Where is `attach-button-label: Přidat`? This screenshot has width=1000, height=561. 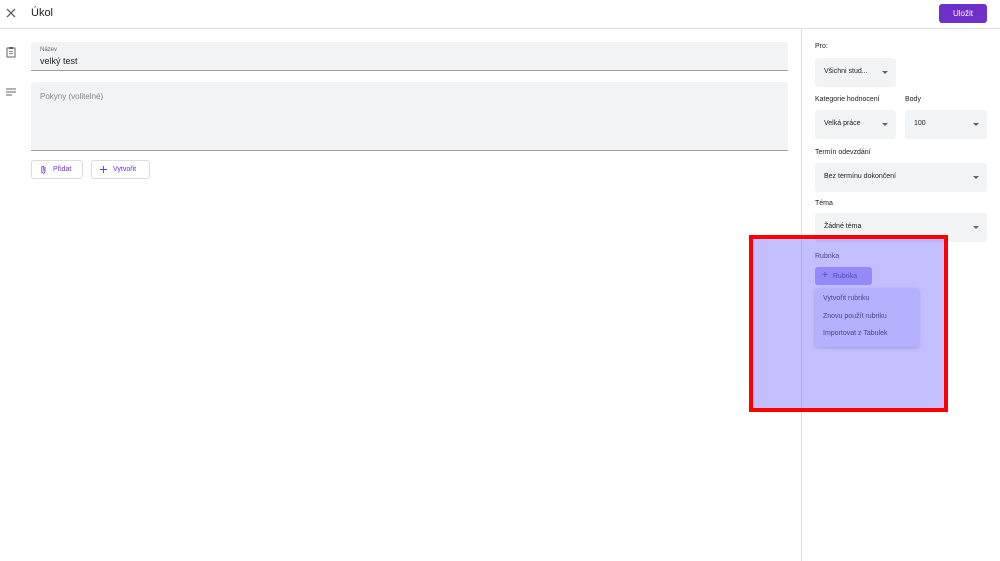
attach-button-label: Přidat is located at coordinates (62, 169).